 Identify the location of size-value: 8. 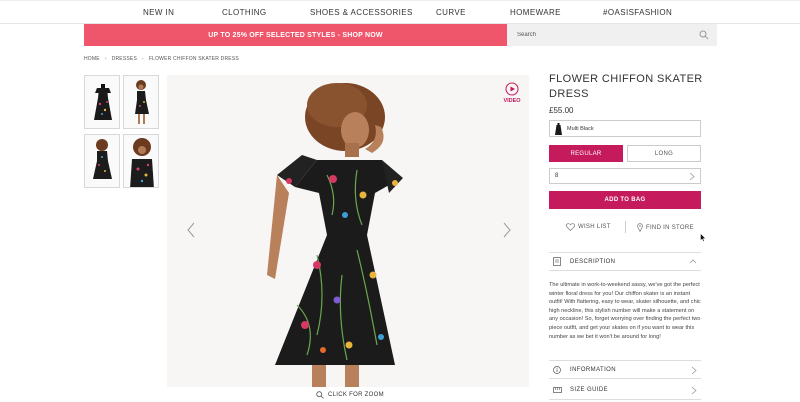
(557, 176).